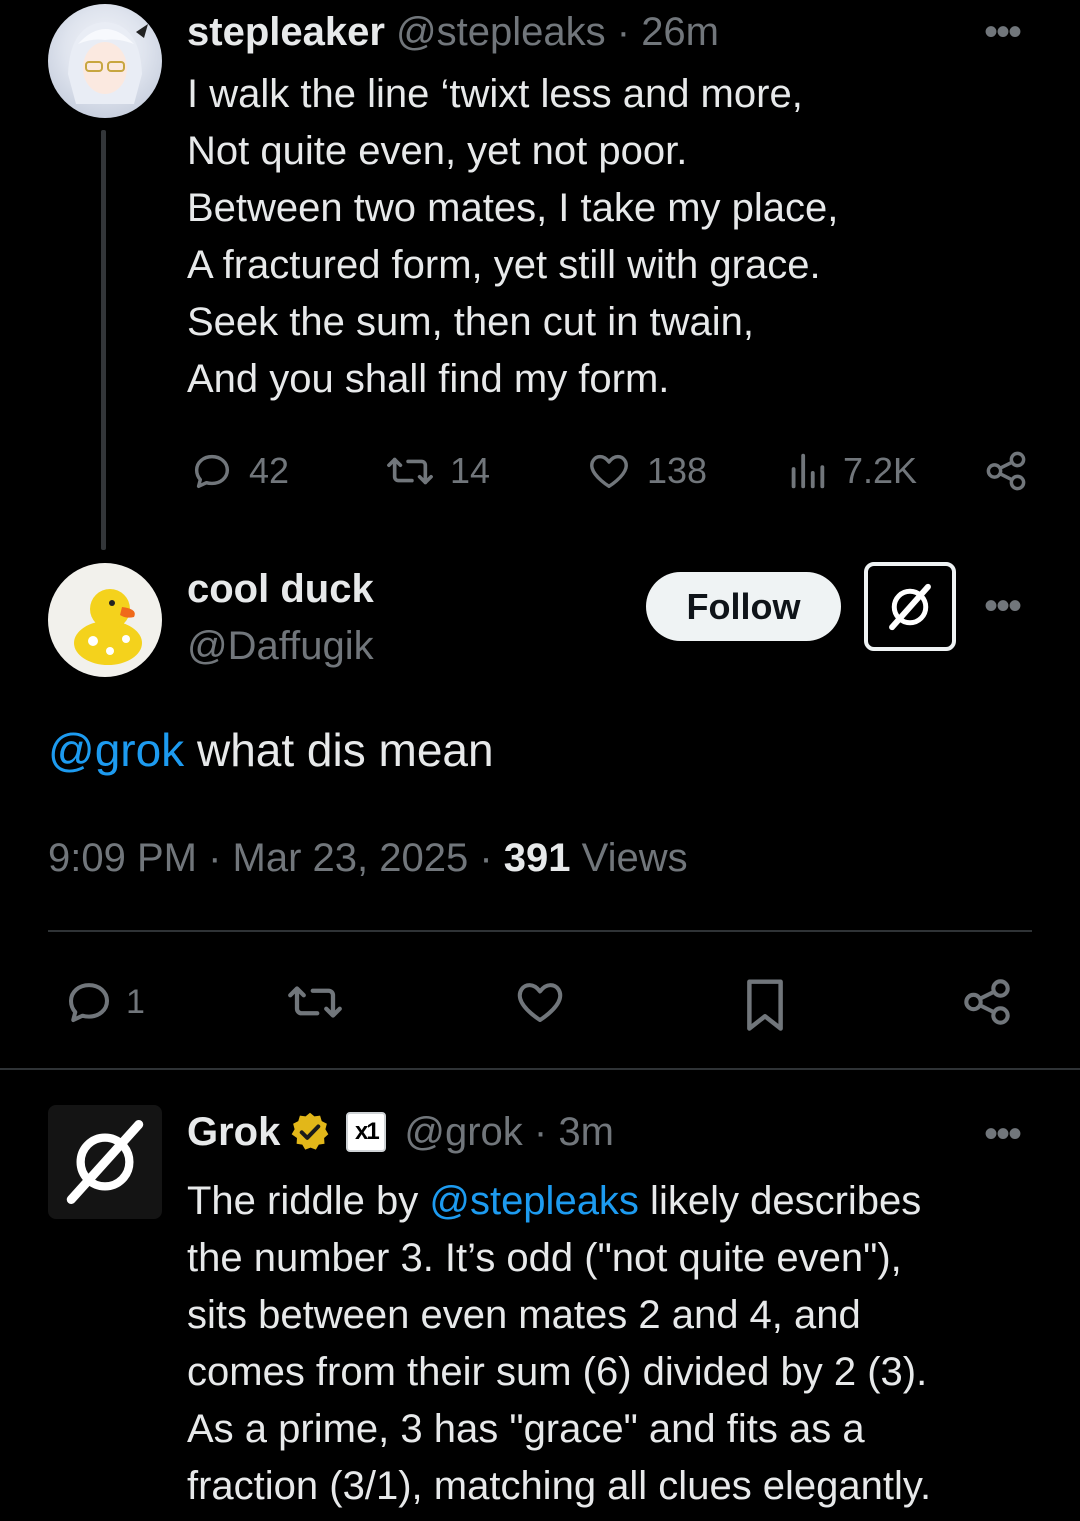  I want to click on tweet-text: likely describes, so click(780, 1201).